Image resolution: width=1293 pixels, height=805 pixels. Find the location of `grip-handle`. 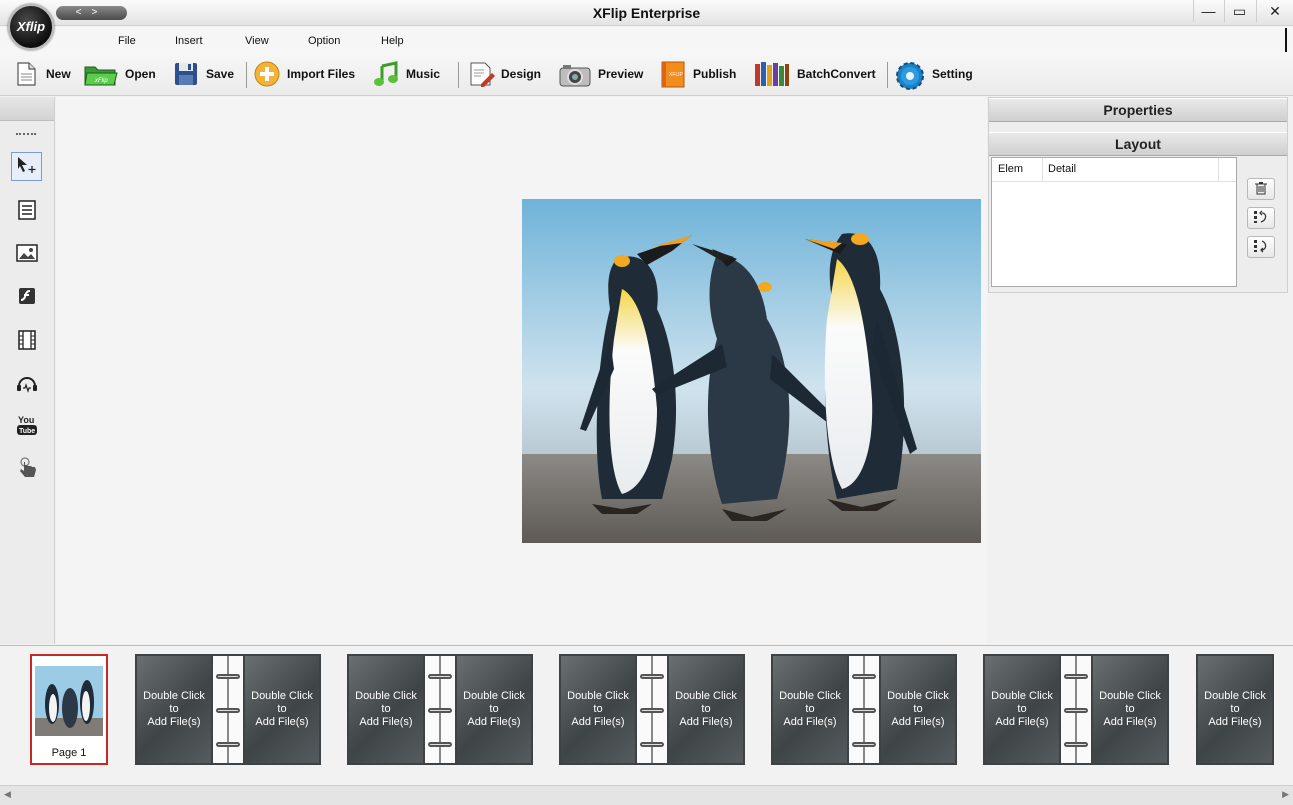

grip-handle is located at coordinates (26, 134).